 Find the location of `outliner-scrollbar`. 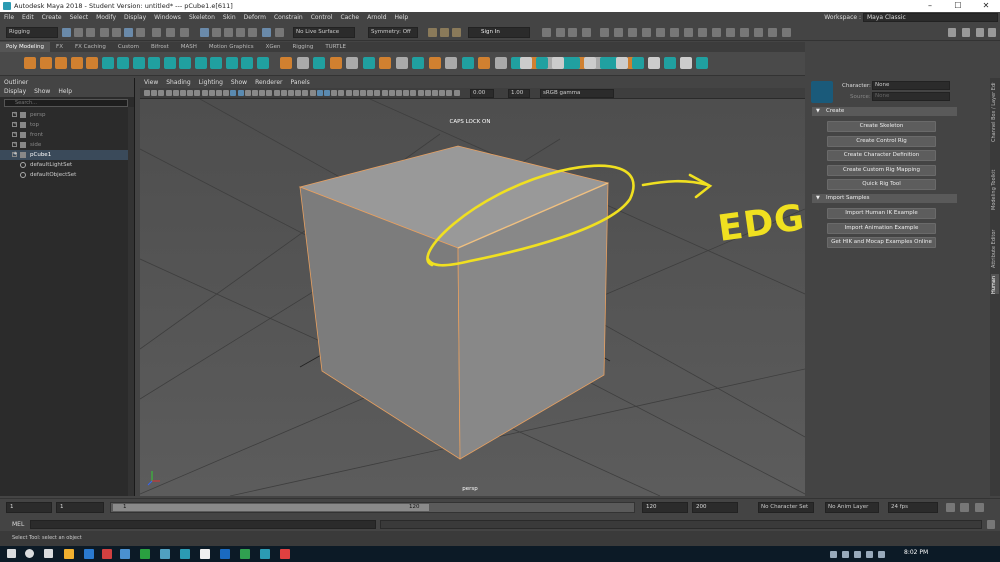

outliner-scrollbar is located at coordinates (131, 301).